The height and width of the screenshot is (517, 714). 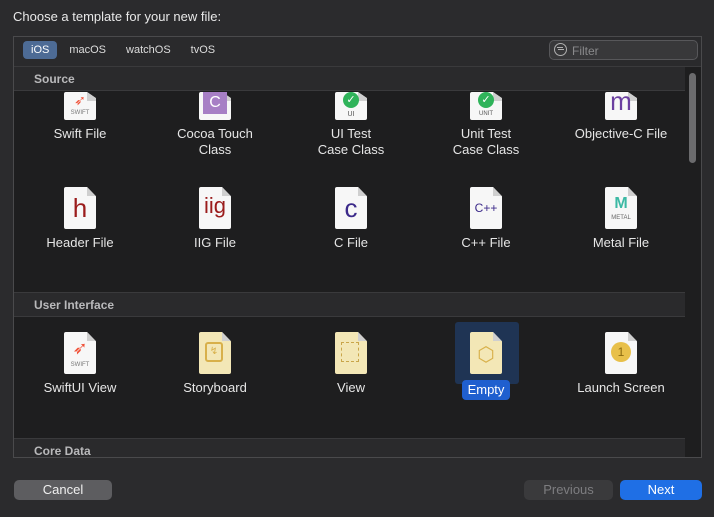 I want to click on tab-tvos: tvOS, so click(x=203, y=50).